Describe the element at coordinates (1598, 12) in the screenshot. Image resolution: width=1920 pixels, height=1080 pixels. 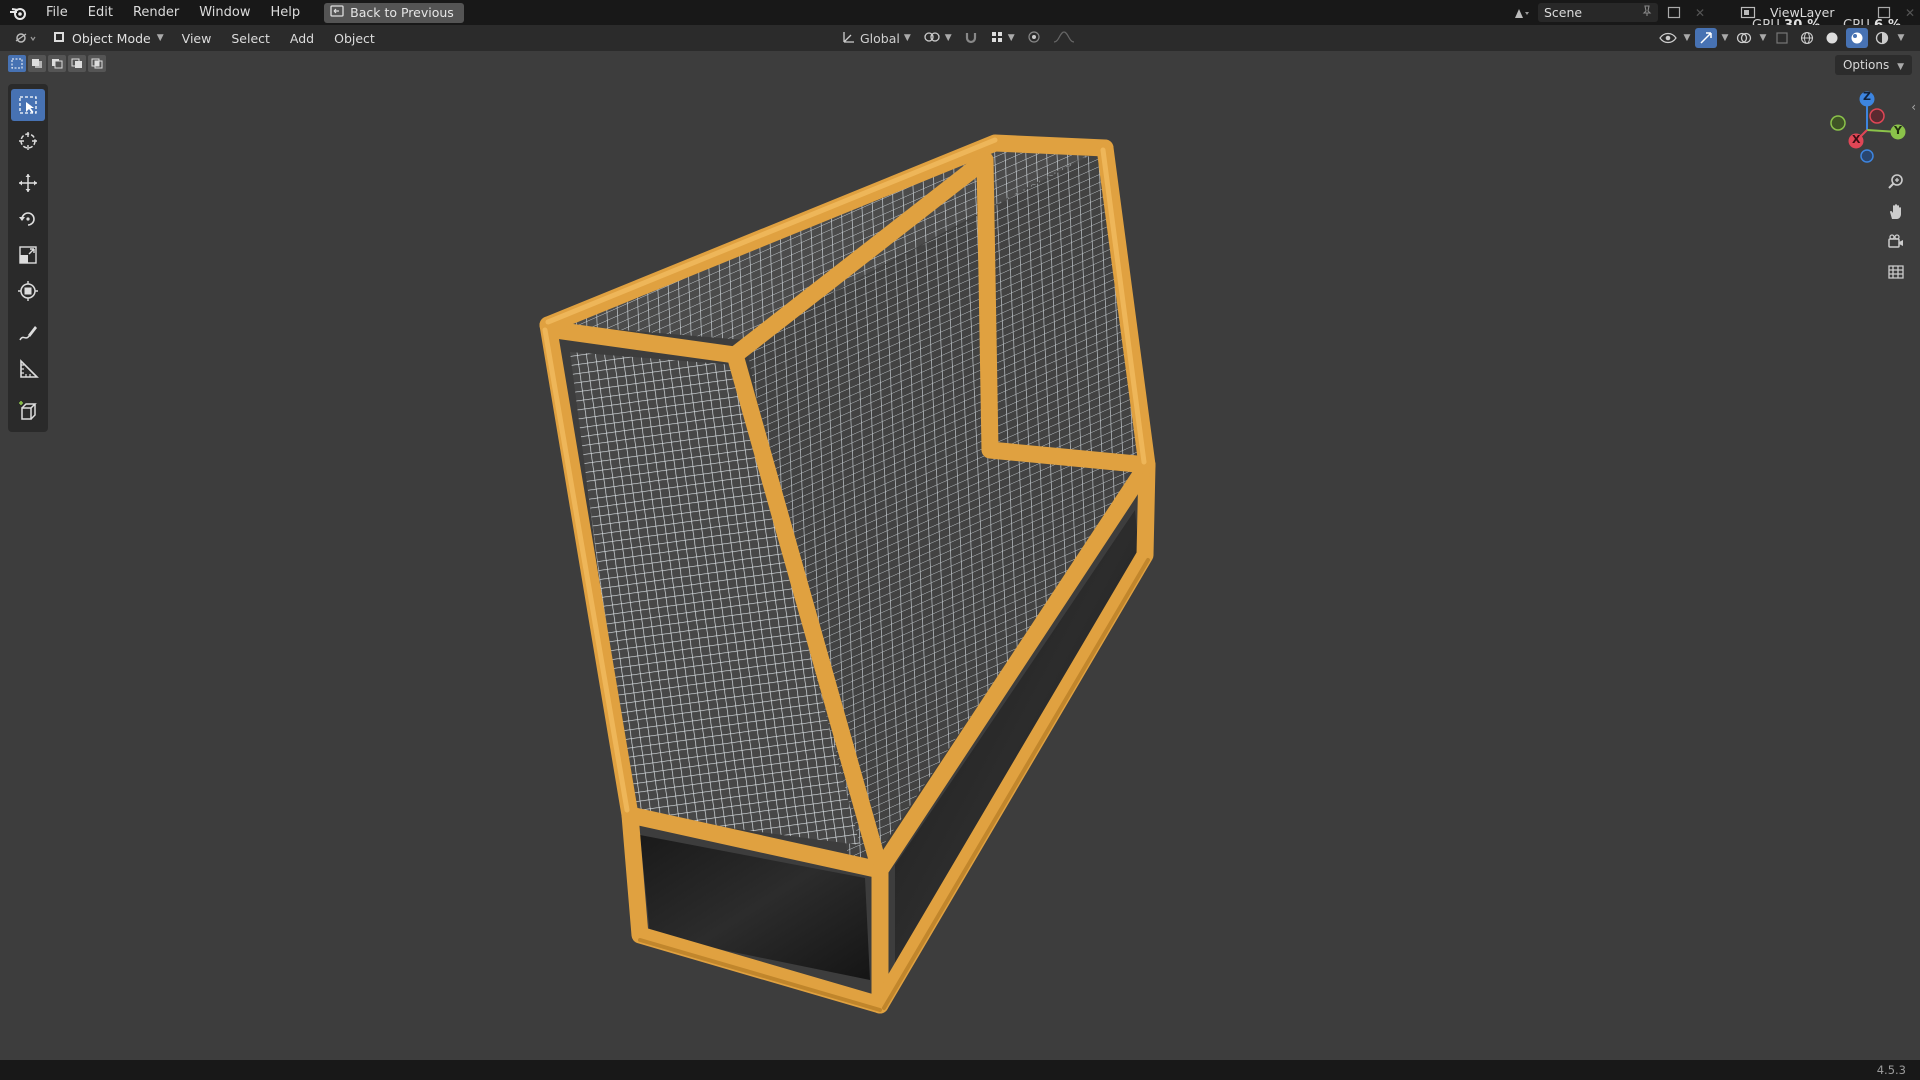
I see `scene-selector: Scene` at that location.